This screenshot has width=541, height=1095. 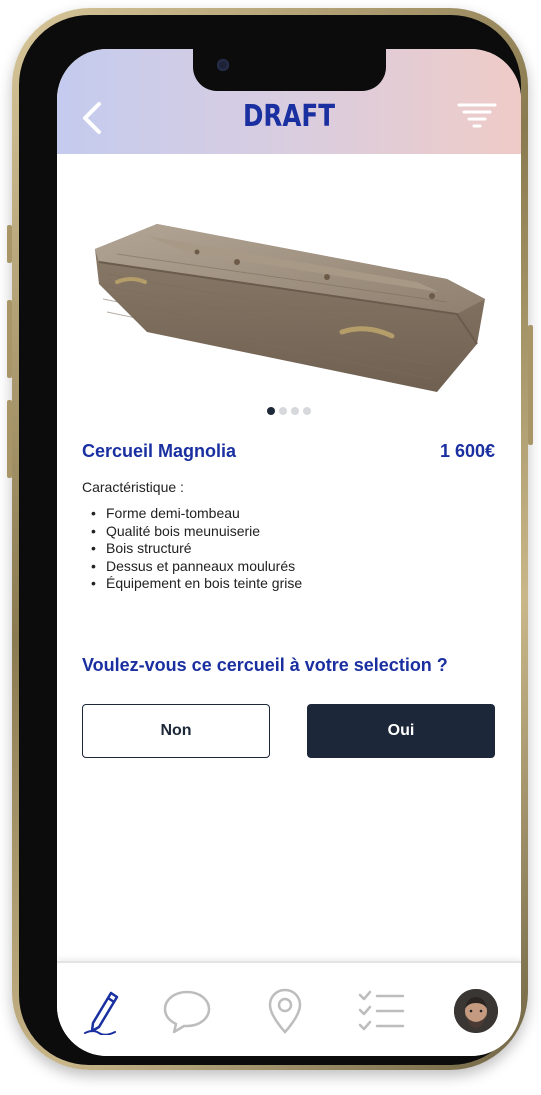 I want to click on nav-item-draft, so click(x=103, y=1011).